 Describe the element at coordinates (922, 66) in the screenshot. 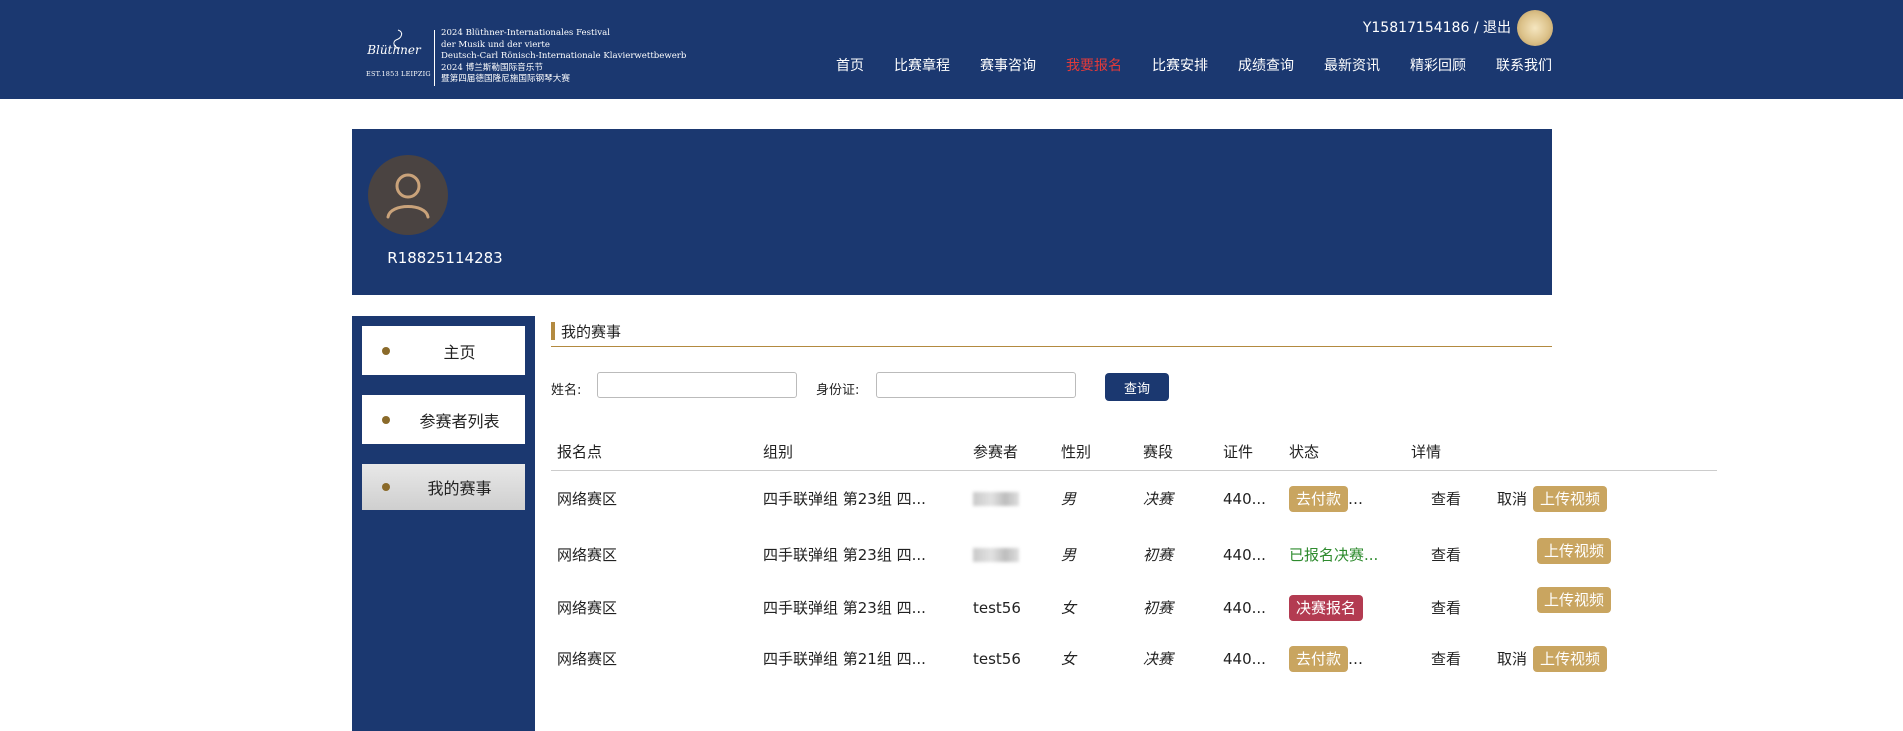

I see `nav-rules: 比赛章程` at that location.